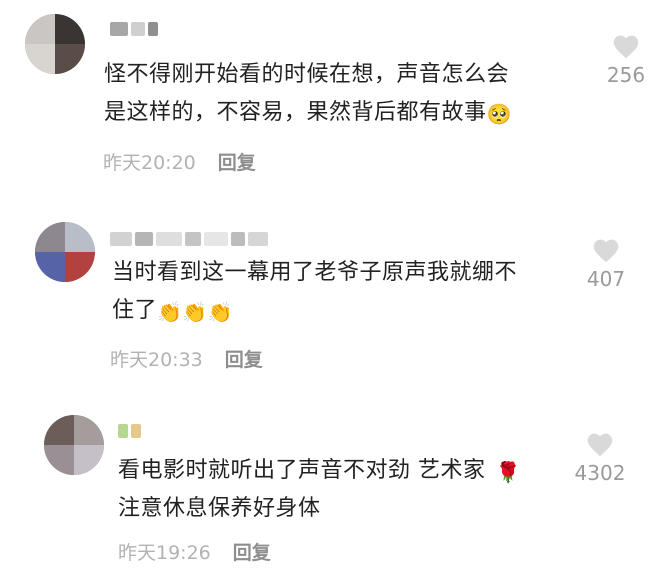 The image size is (666, 582). Describe the element at coordinates (606, 279) in the screenshot. I see `like-count: 407` at that location.